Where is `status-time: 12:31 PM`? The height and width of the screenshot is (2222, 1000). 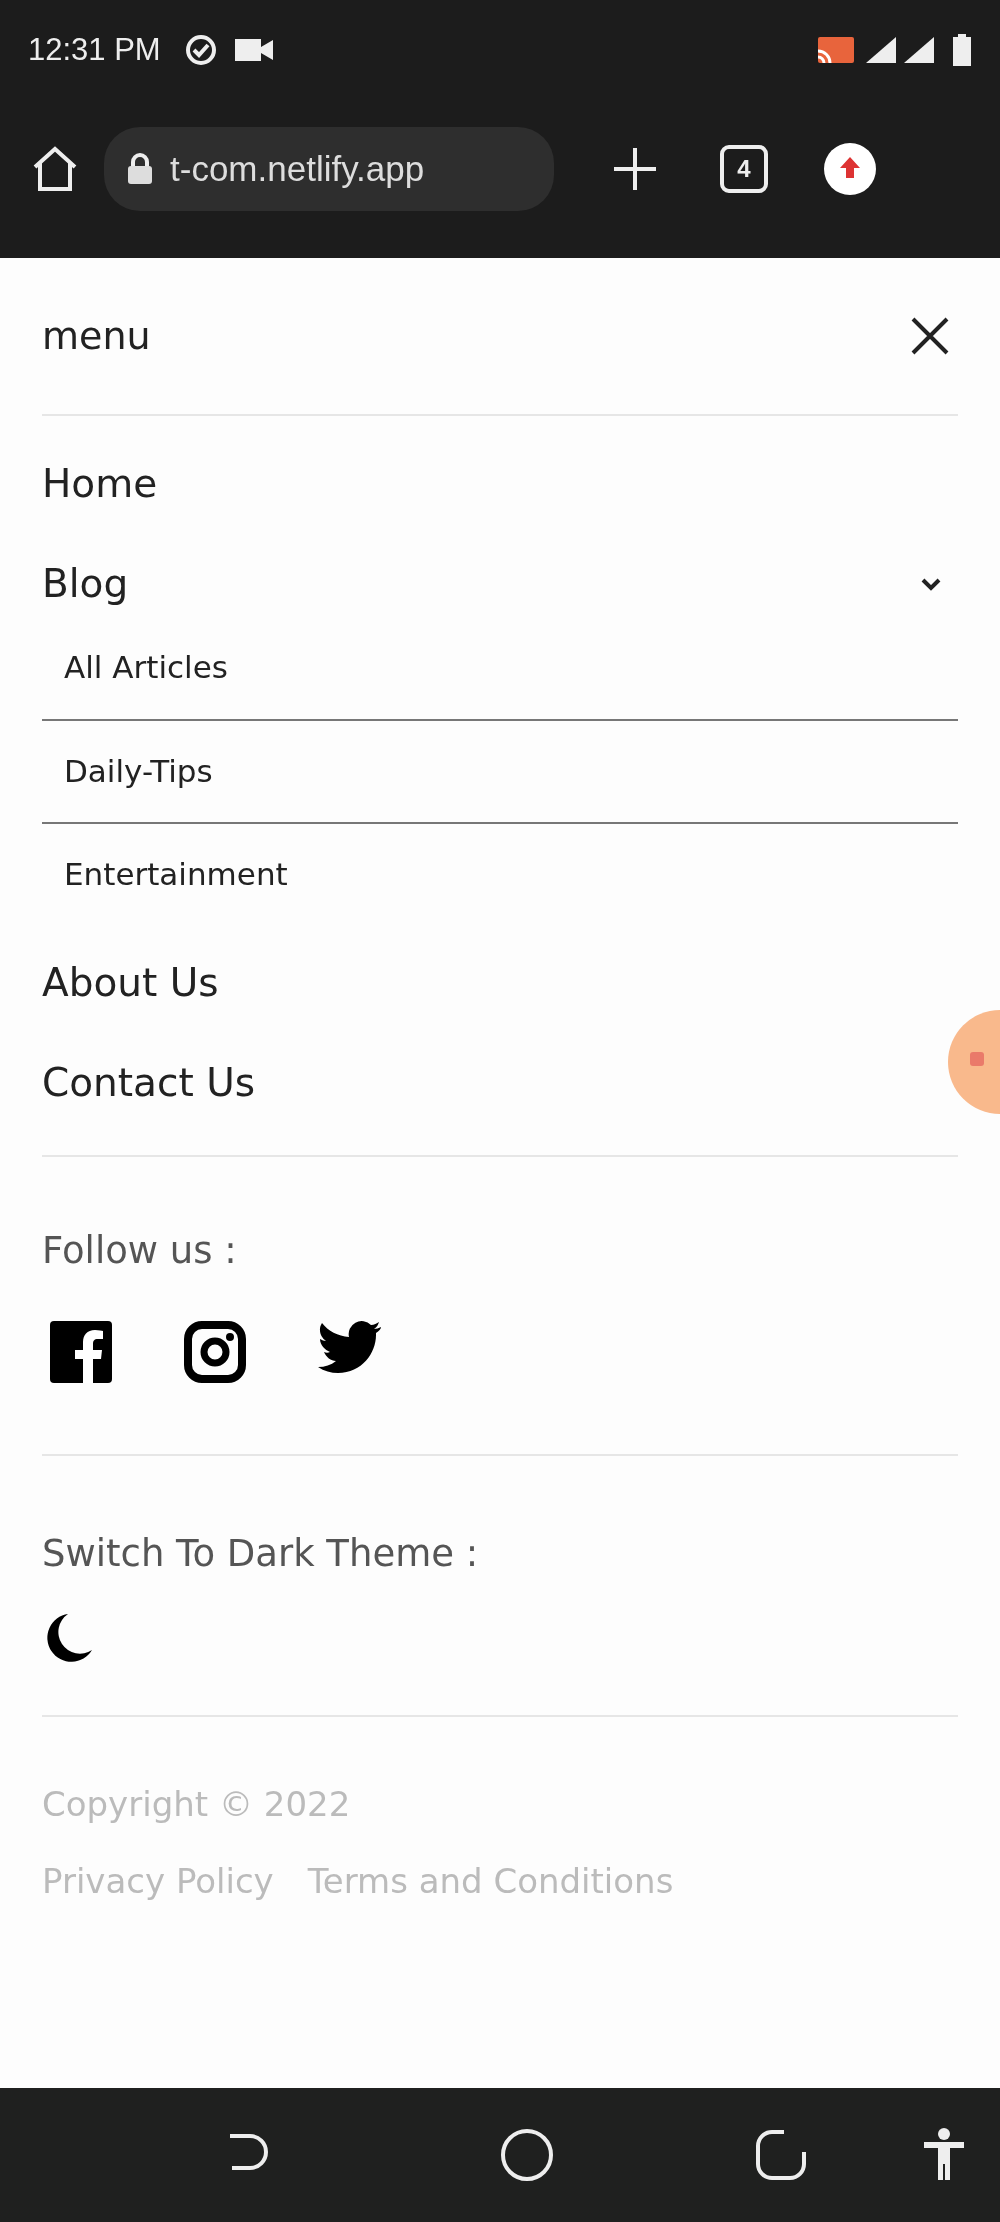 status-time: 12:31 PM is located at coordinates (94, 49).